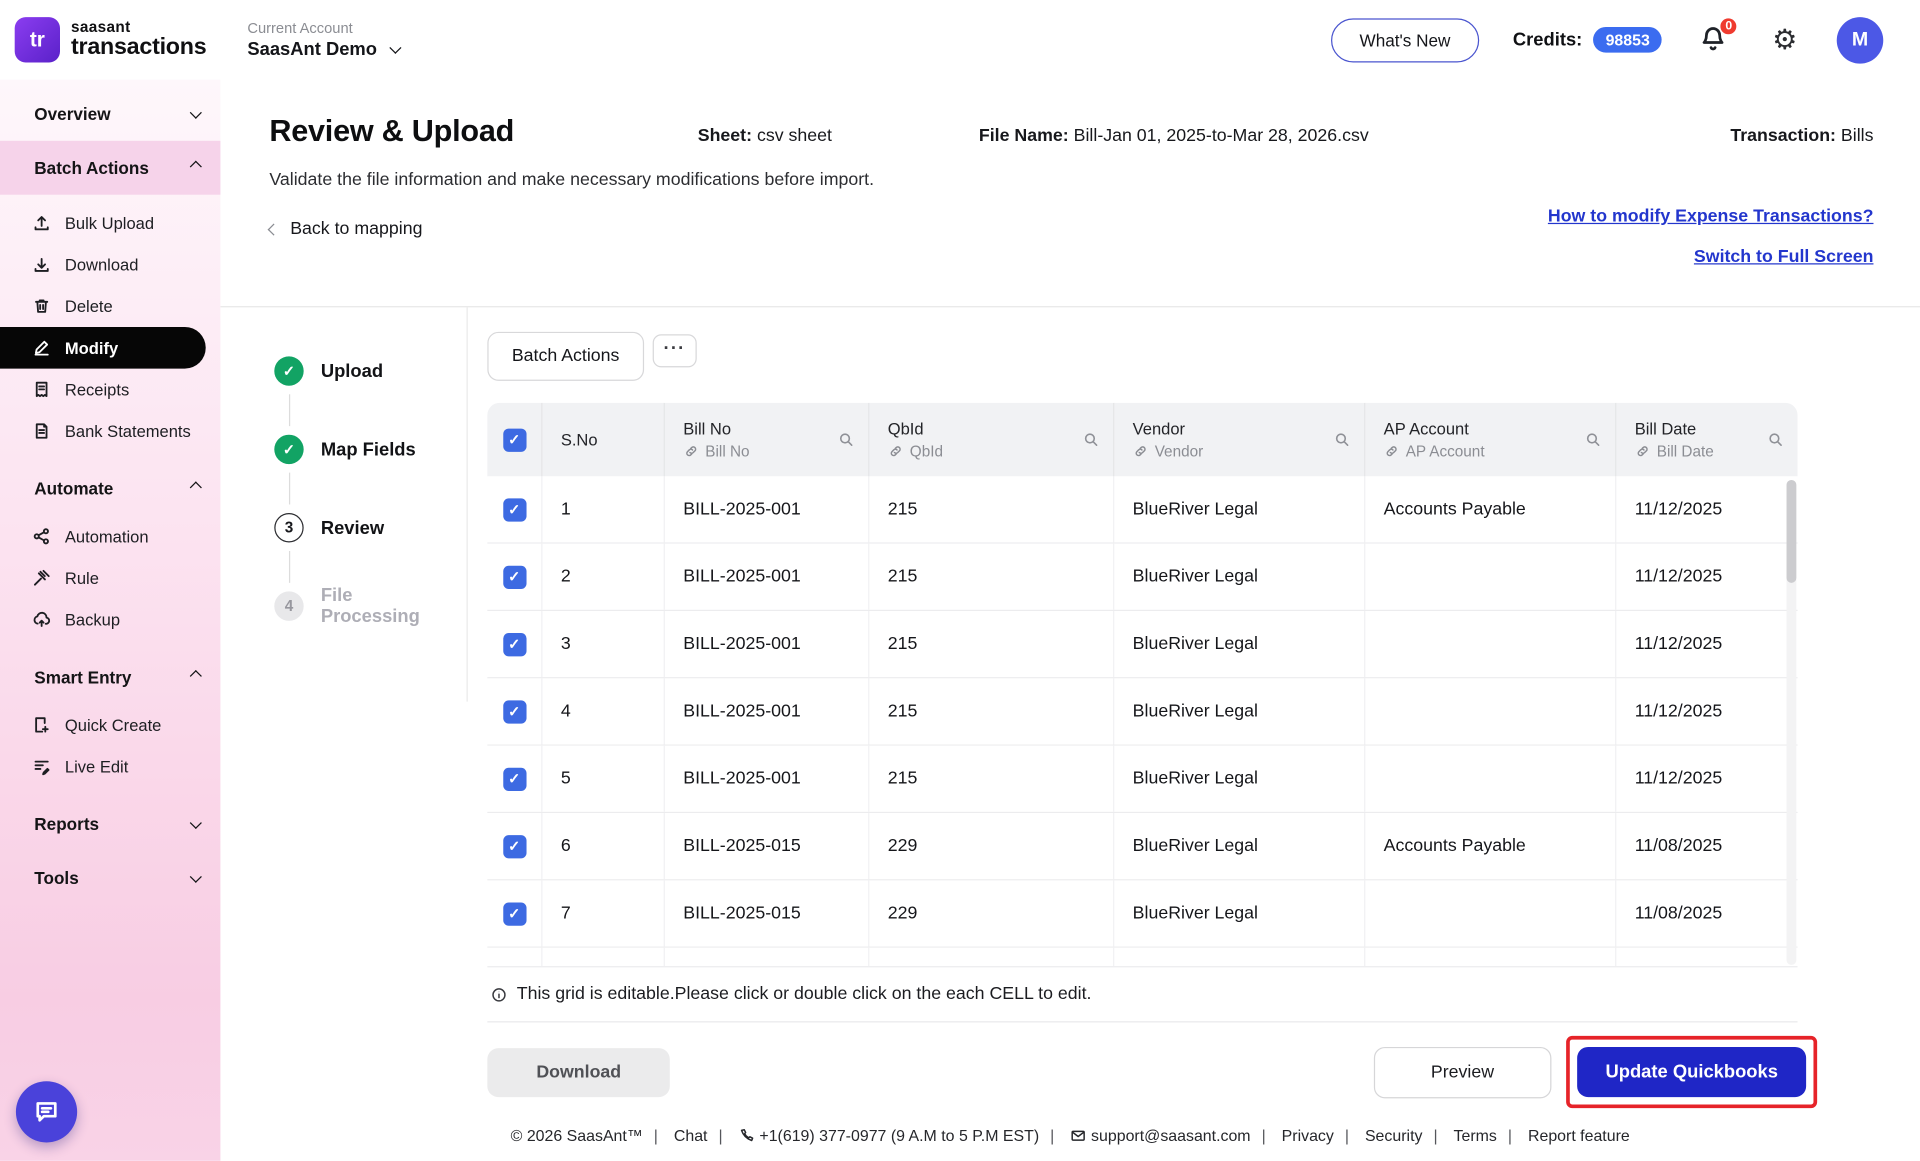  Describe the element at coordinates (110, 620) in the screenshot. I see `sidebar-item-backup: Backup` at that location.